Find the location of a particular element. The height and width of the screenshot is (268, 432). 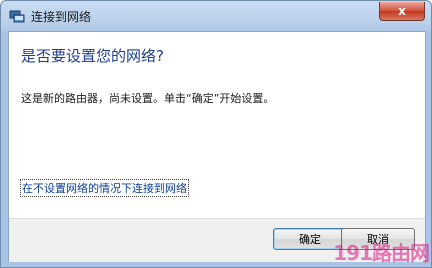

title-bar: 连接到网络 x is located at coordinates (216, 16).